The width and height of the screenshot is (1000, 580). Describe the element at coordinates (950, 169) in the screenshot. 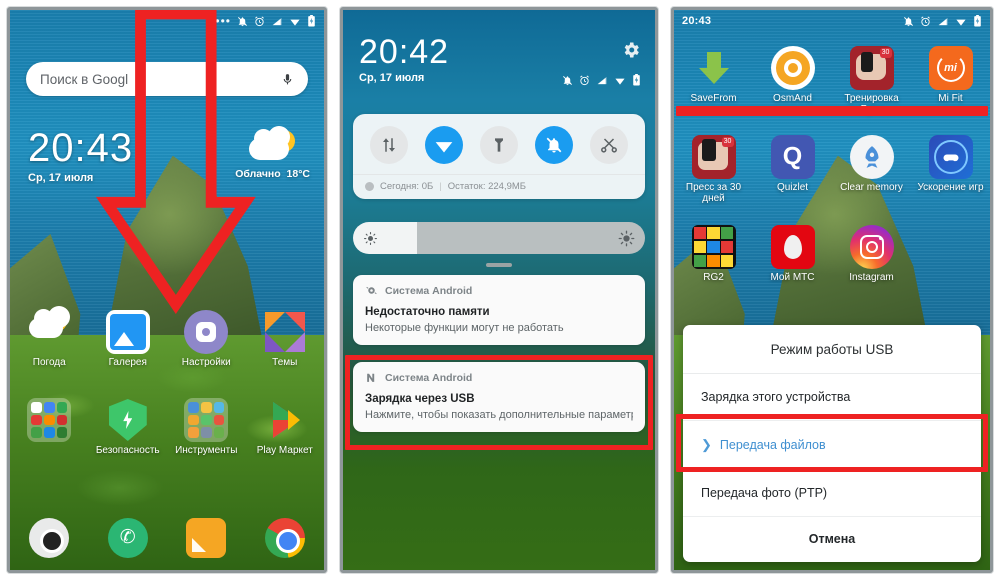

I see `app-game-booster: Ускорение игр` at that location.